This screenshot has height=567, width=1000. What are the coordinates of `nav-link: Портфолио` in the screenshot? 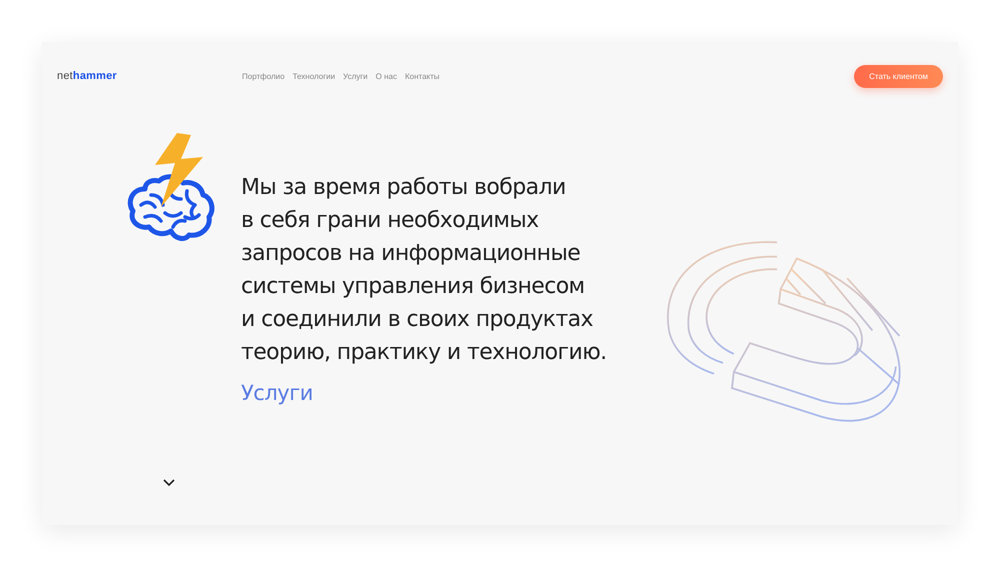 It's located at (263, 76).